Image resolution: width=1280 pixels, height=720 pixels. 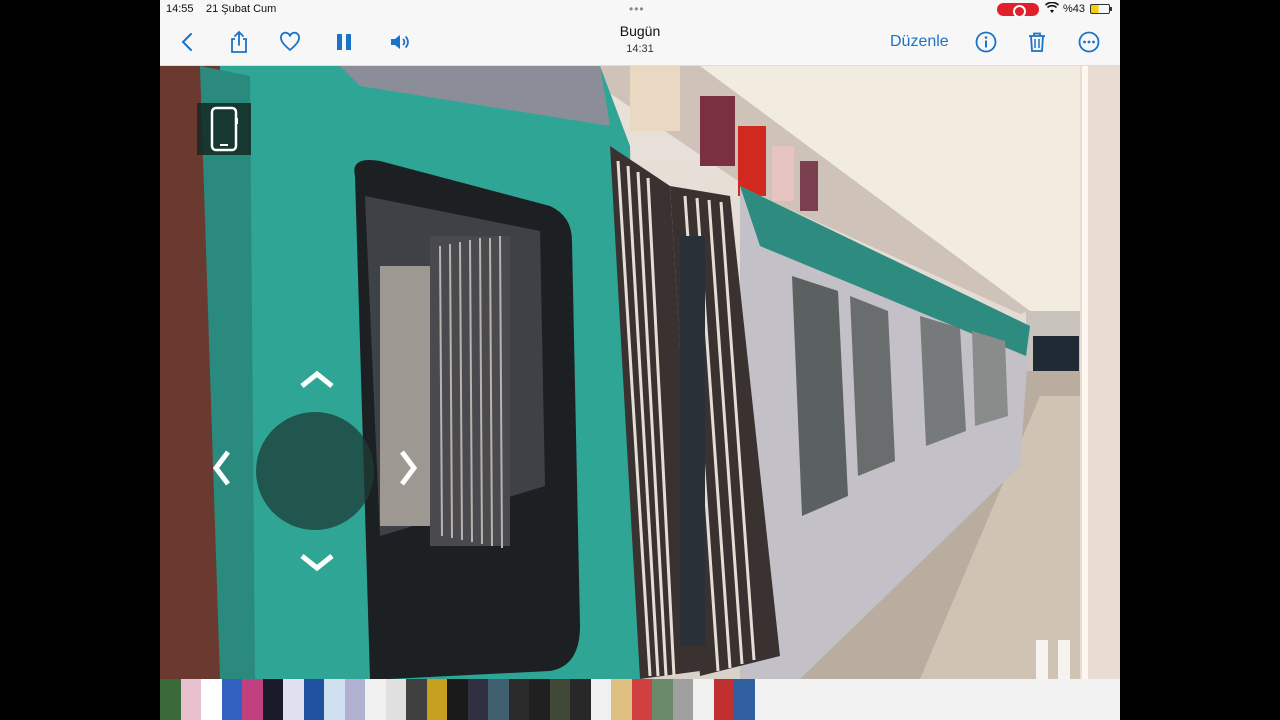 What do you see at coordinates (1101, 9) in the screenshot?
I see `battery-icon` at bounding box center [1101, 9].